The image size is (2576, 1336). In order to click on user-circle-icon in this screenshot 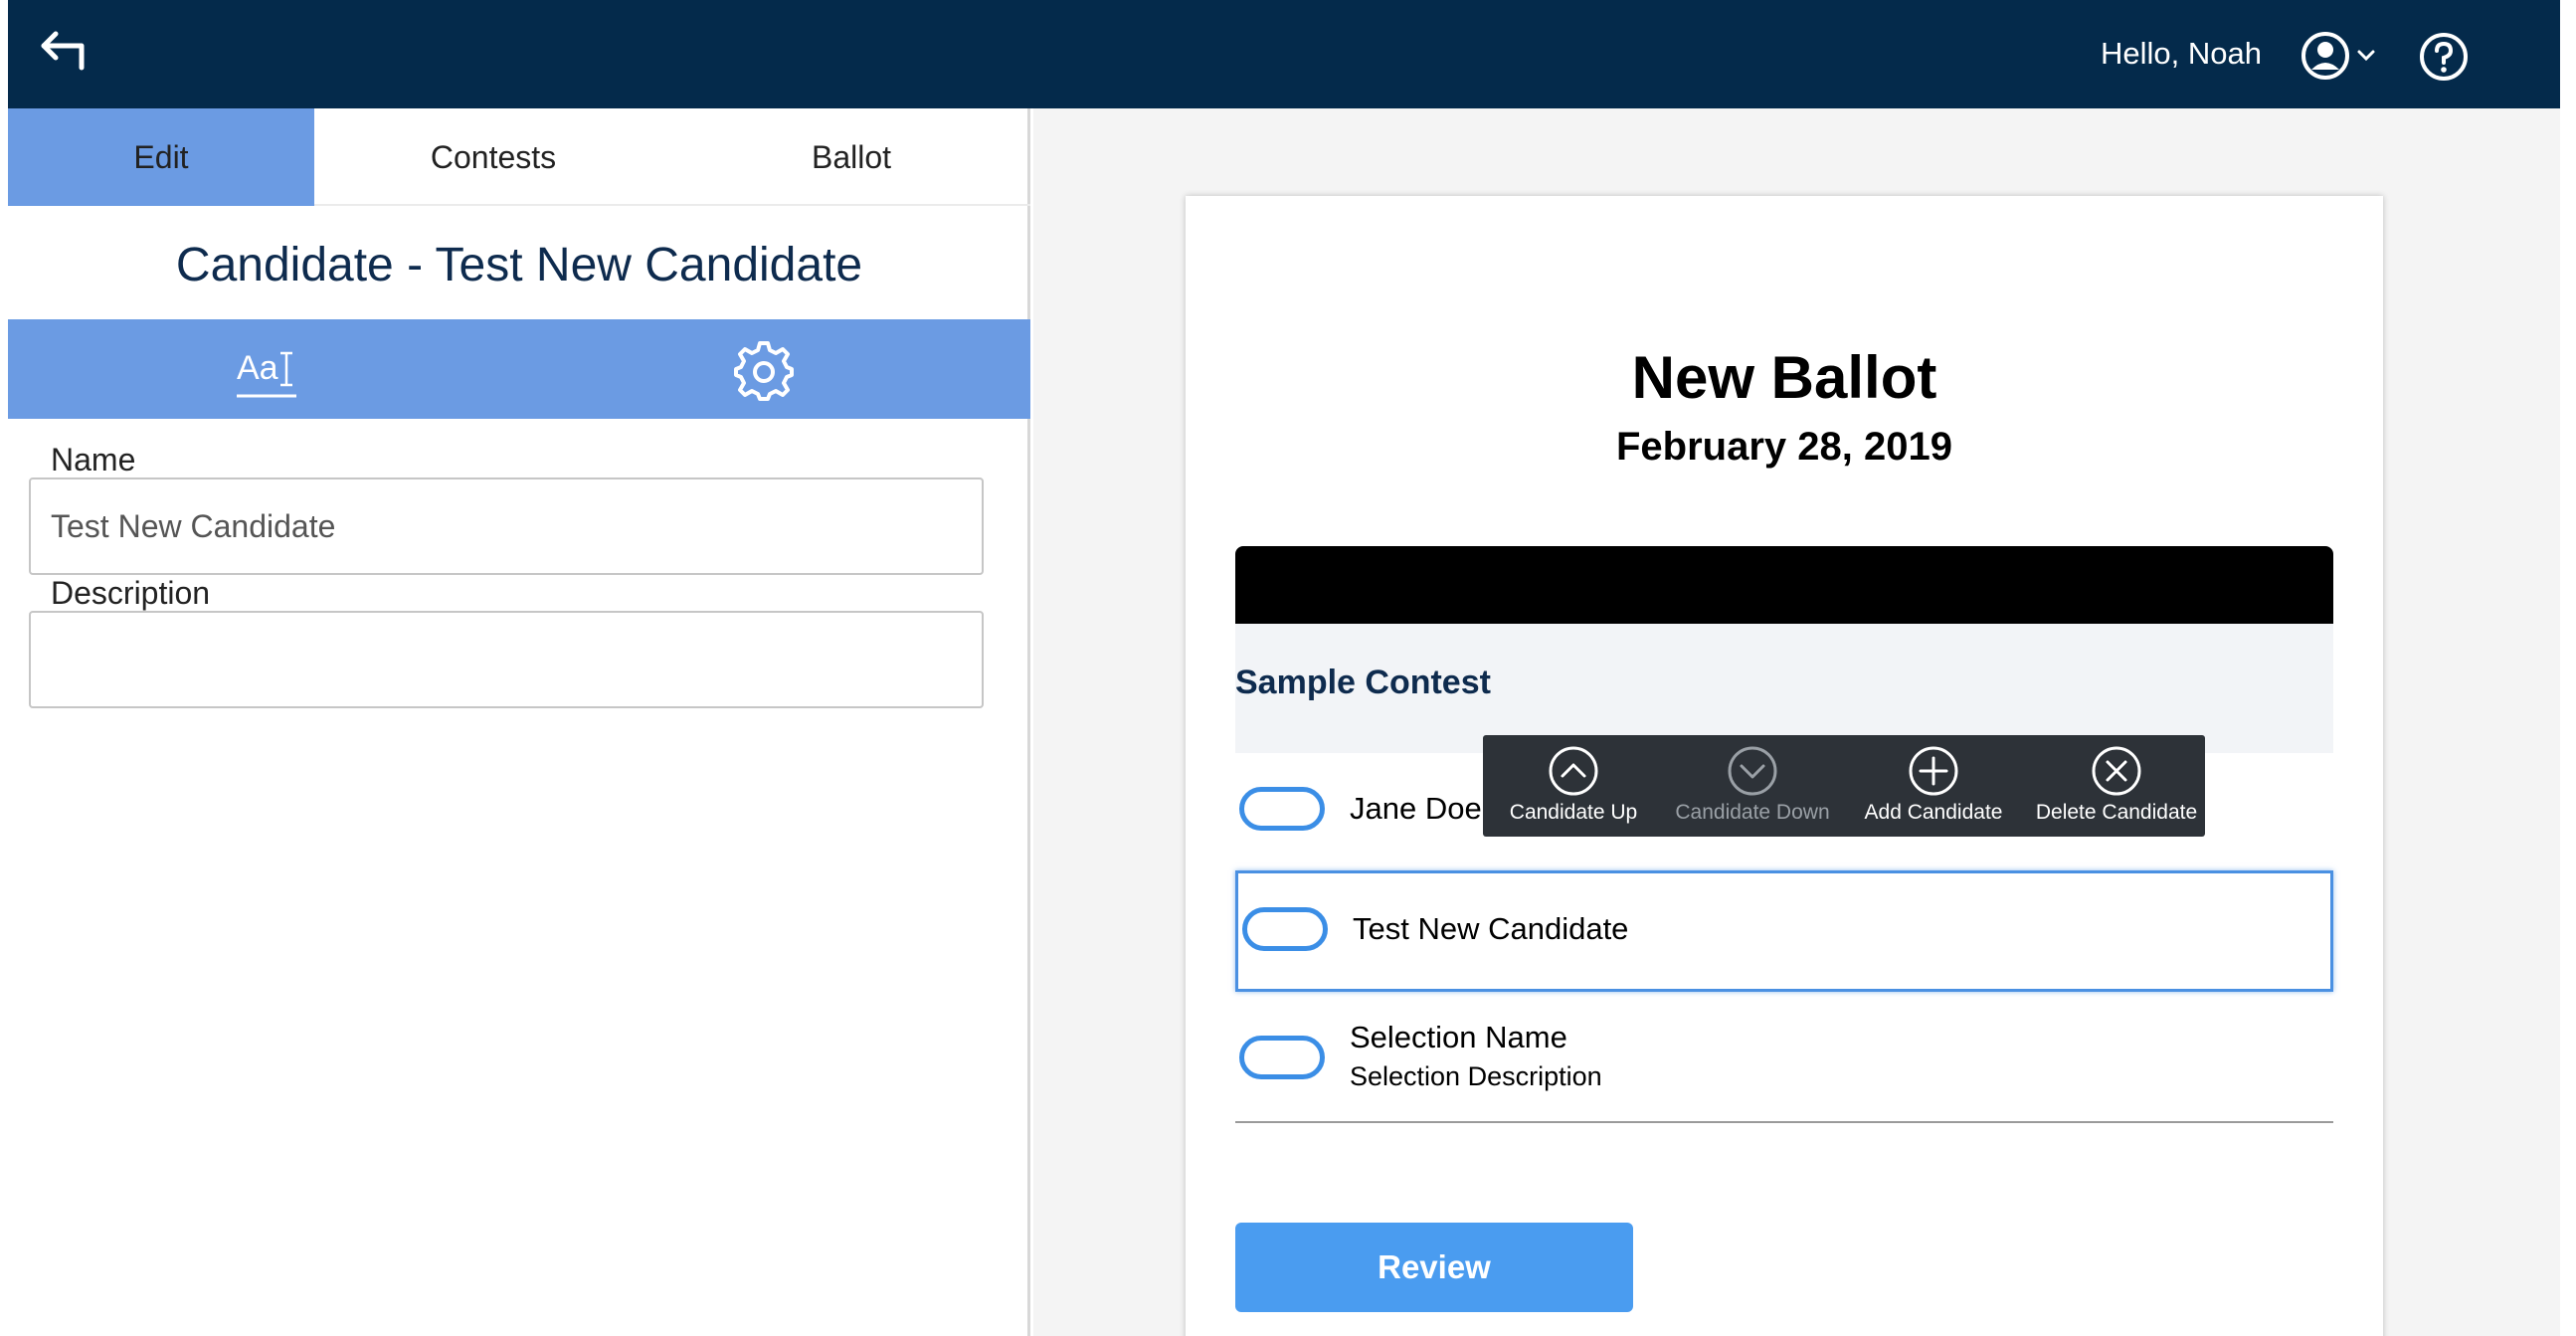, I will do `click(2338, 56)`.